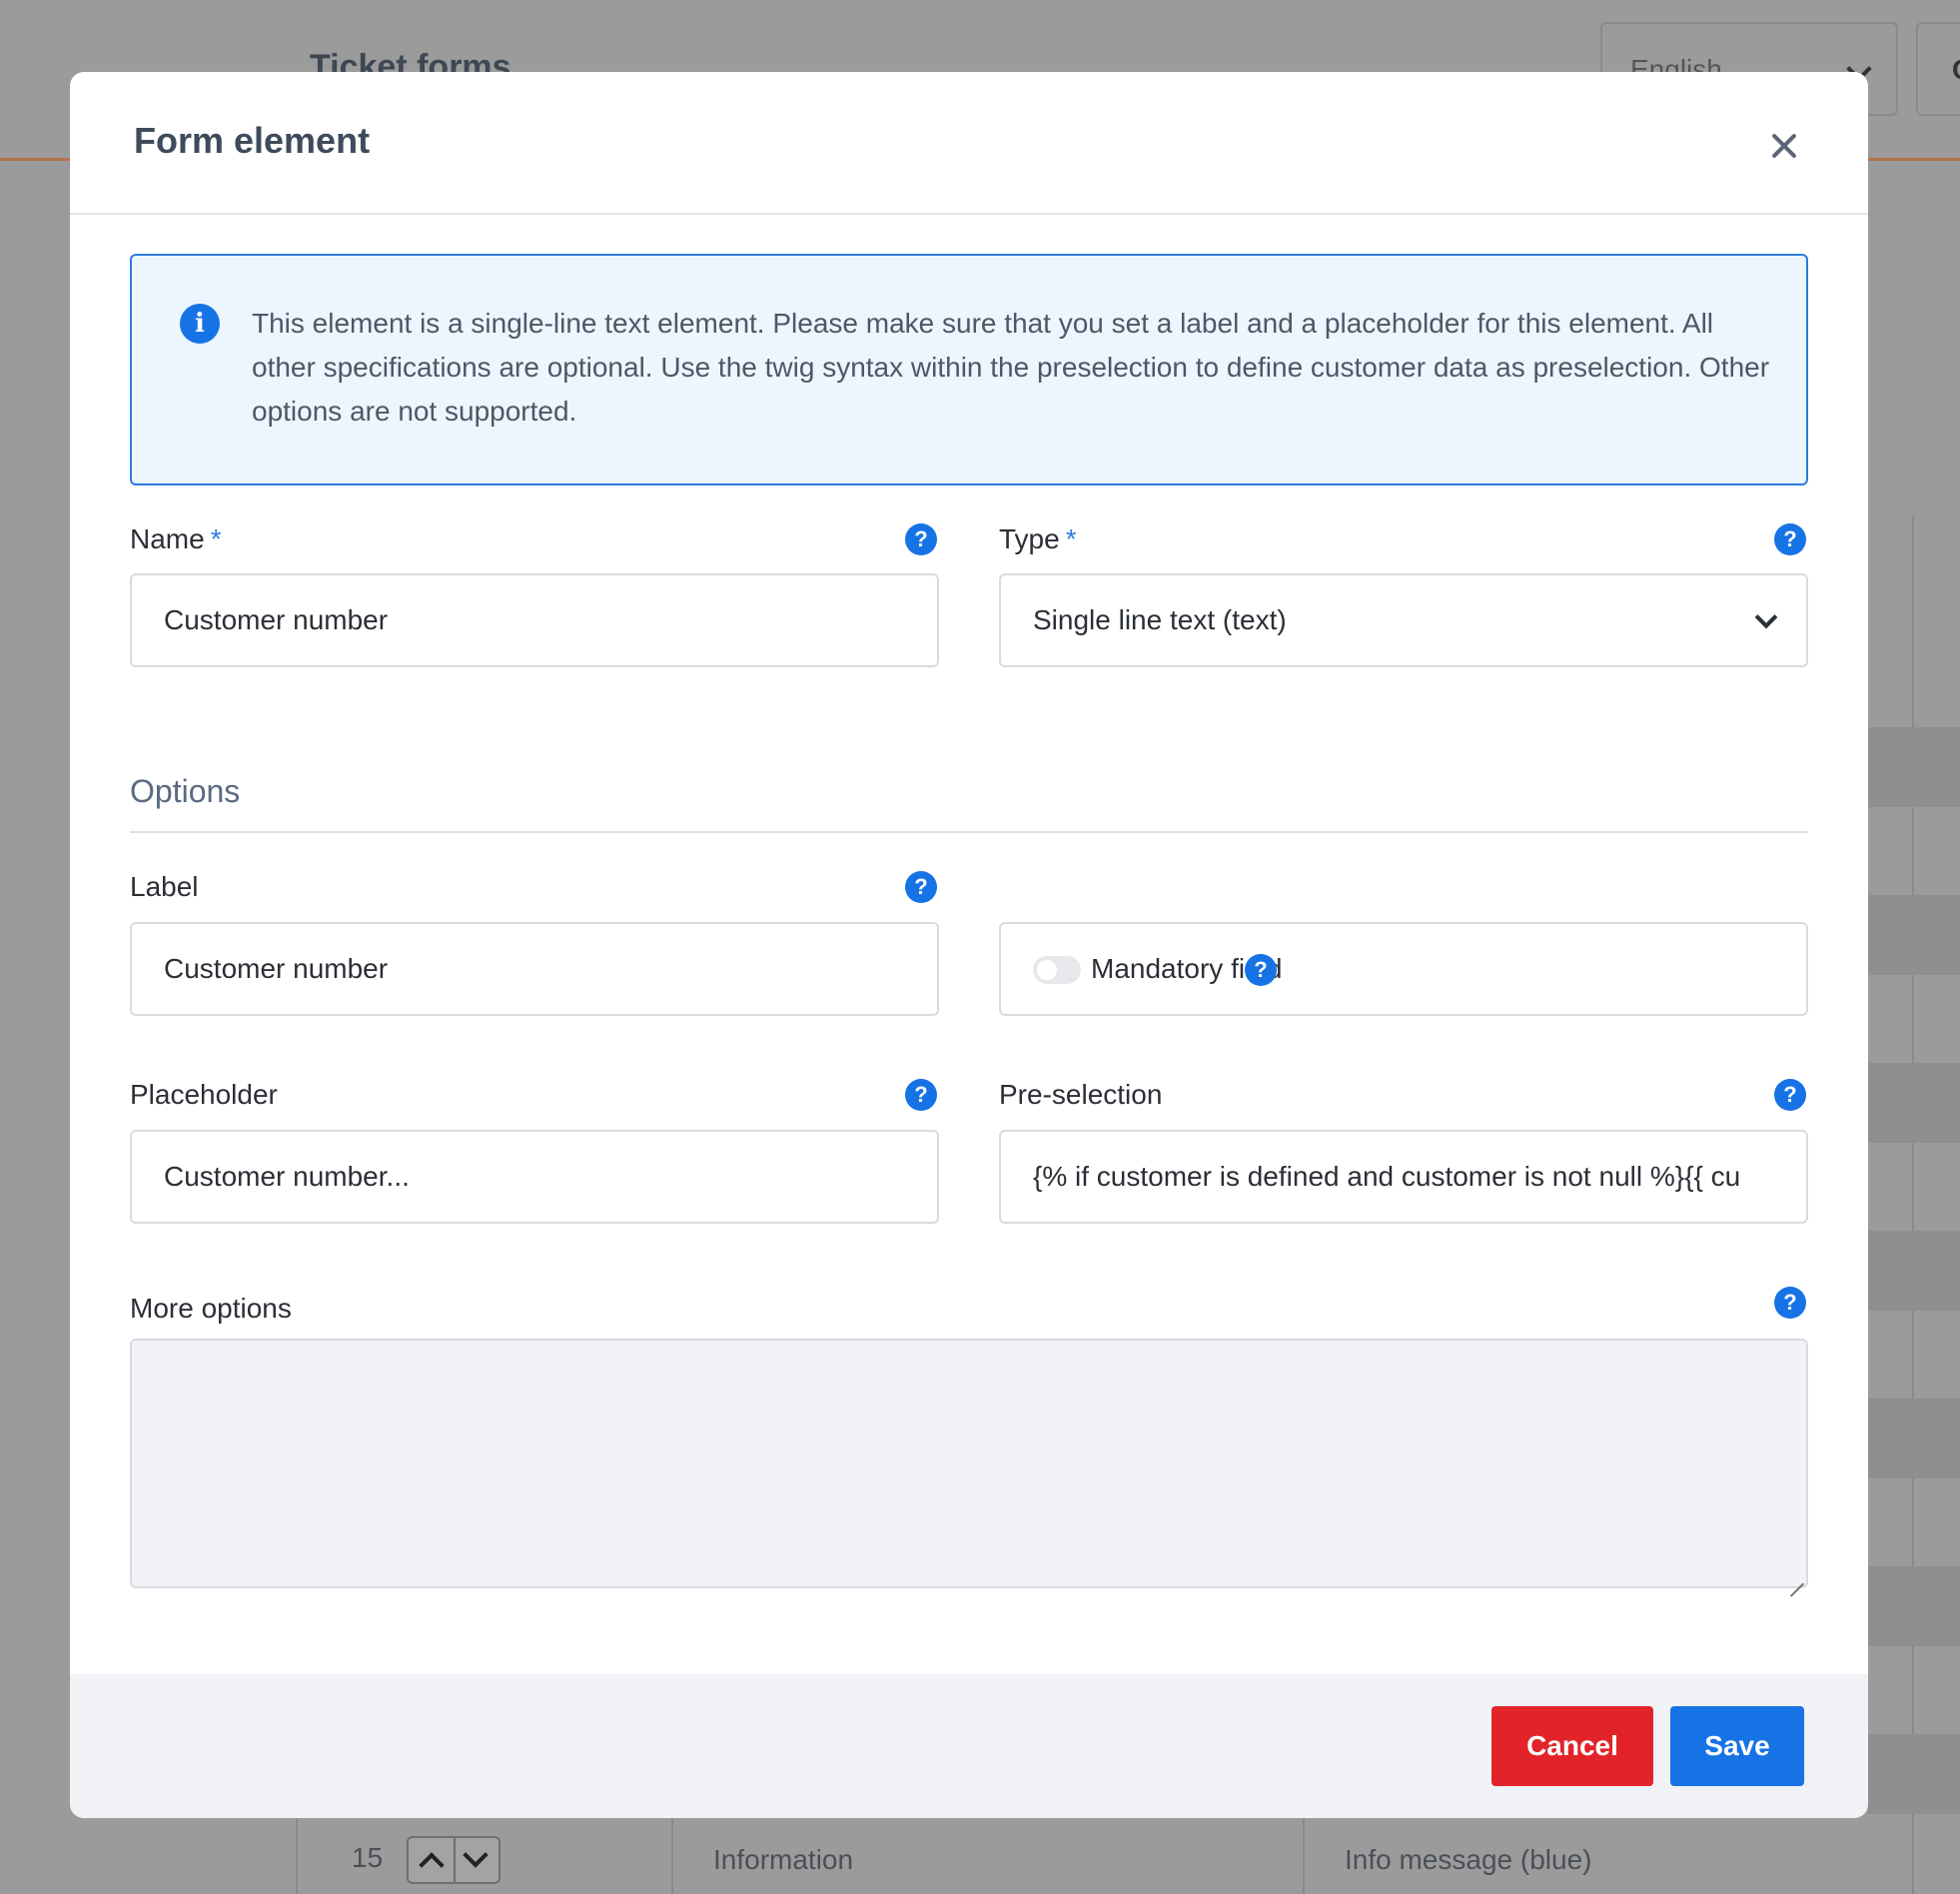  What do you see at coordinates (200, 324) in the screenshot?
I see `info-icon: i` at bounding box center [200, 324].